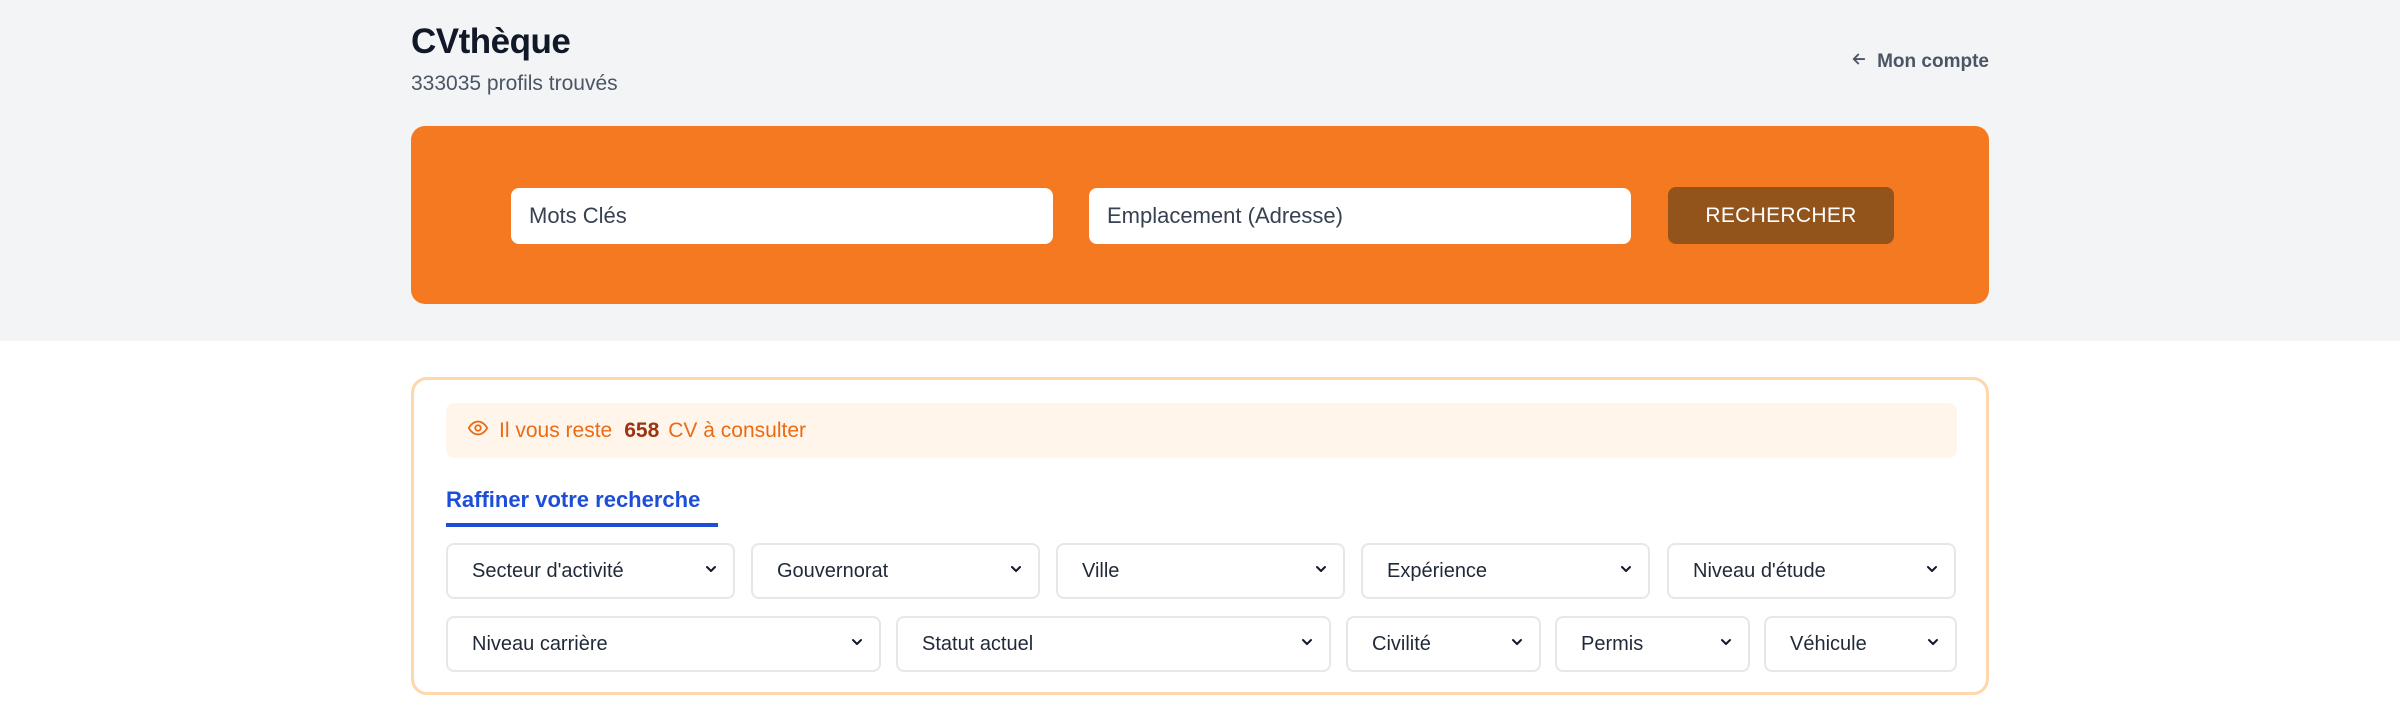 This screenshot has width=2400, height=720. What do you see at coordinates (1101, 570) in the screenshot?
I see `city-select-label: Ville` at bounding box center [1101, 570].